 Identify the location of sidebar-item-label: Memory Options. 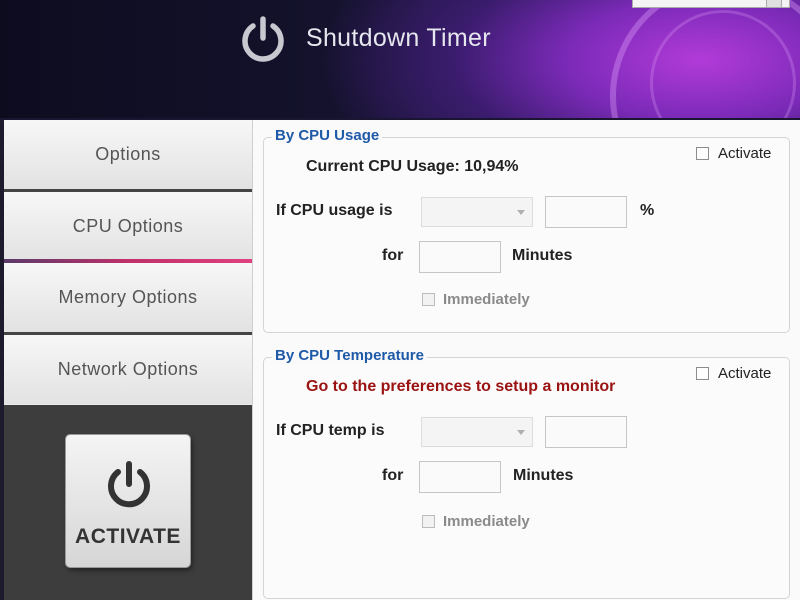
(128, 297).